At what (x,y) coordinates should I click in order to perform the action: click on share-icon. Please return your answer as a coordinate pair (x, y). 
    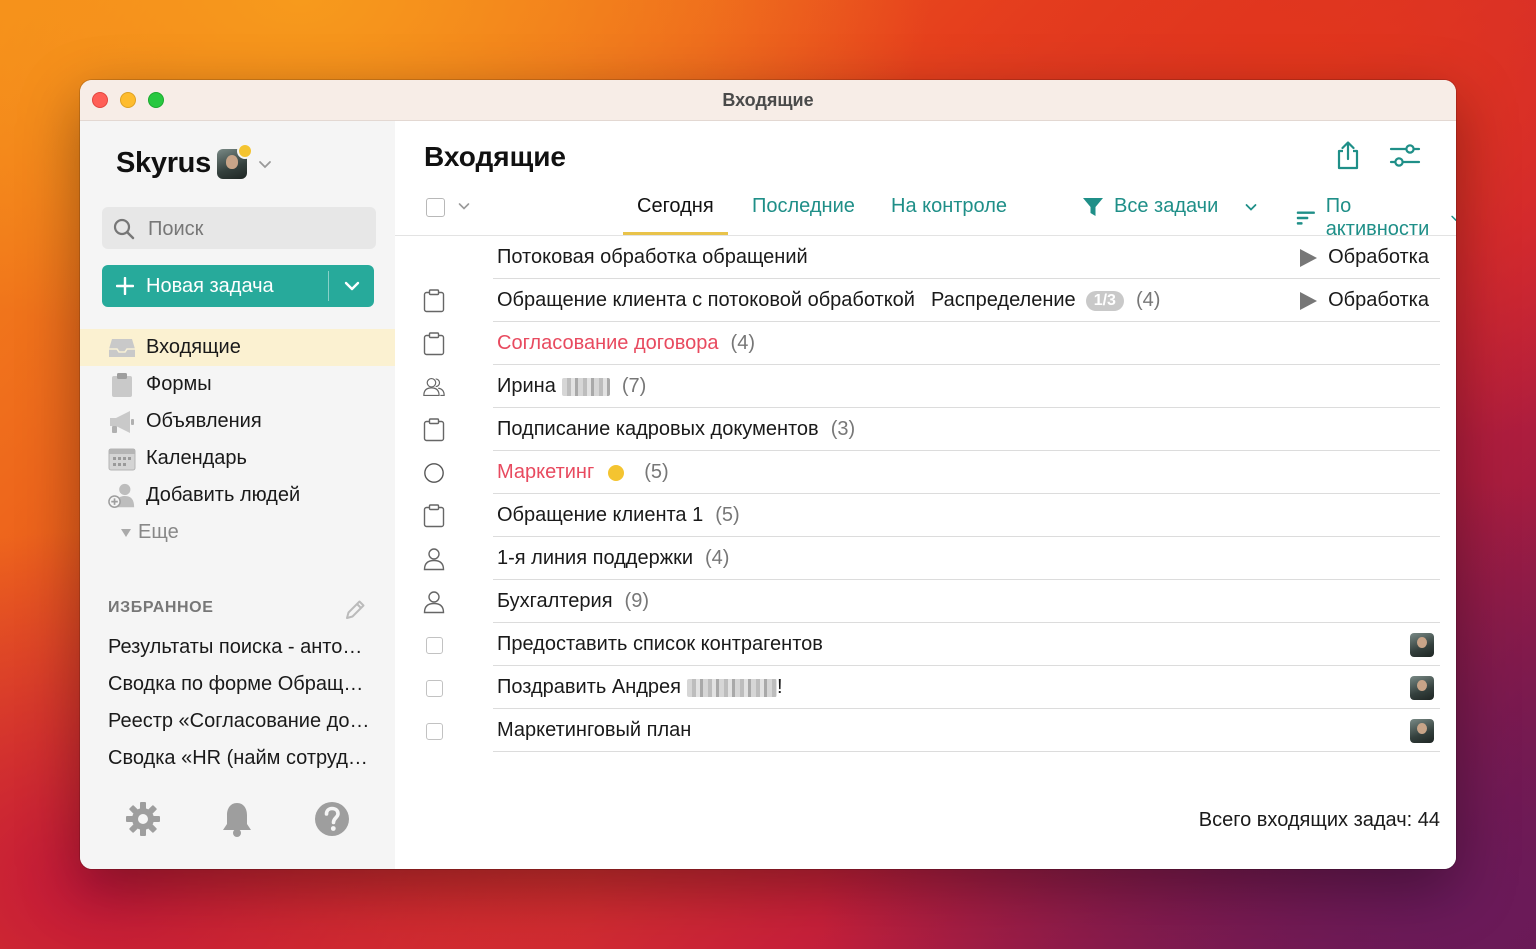
    Looking at the image, I should click on (1348, 156).